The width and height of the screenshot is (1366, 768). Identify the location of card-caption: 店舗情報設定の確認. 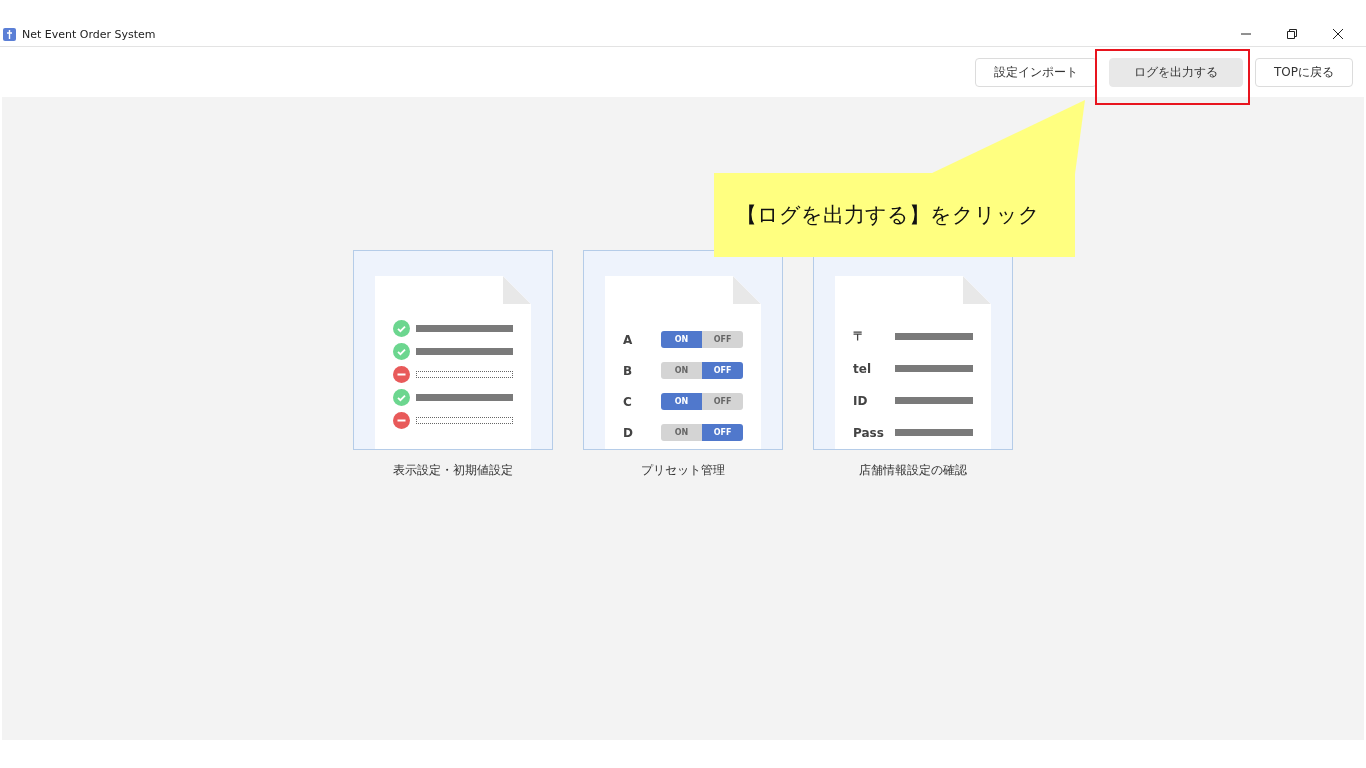
(913, 470).